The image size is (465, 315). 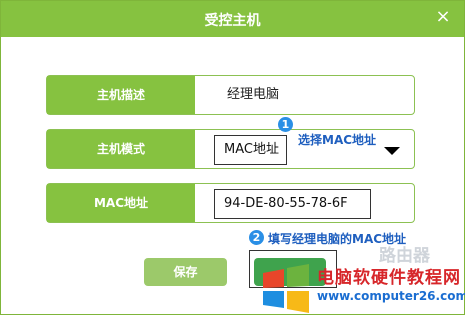 I want to click on host-description-row: 主机描述 经理电脑, so click(x=230, y=95).